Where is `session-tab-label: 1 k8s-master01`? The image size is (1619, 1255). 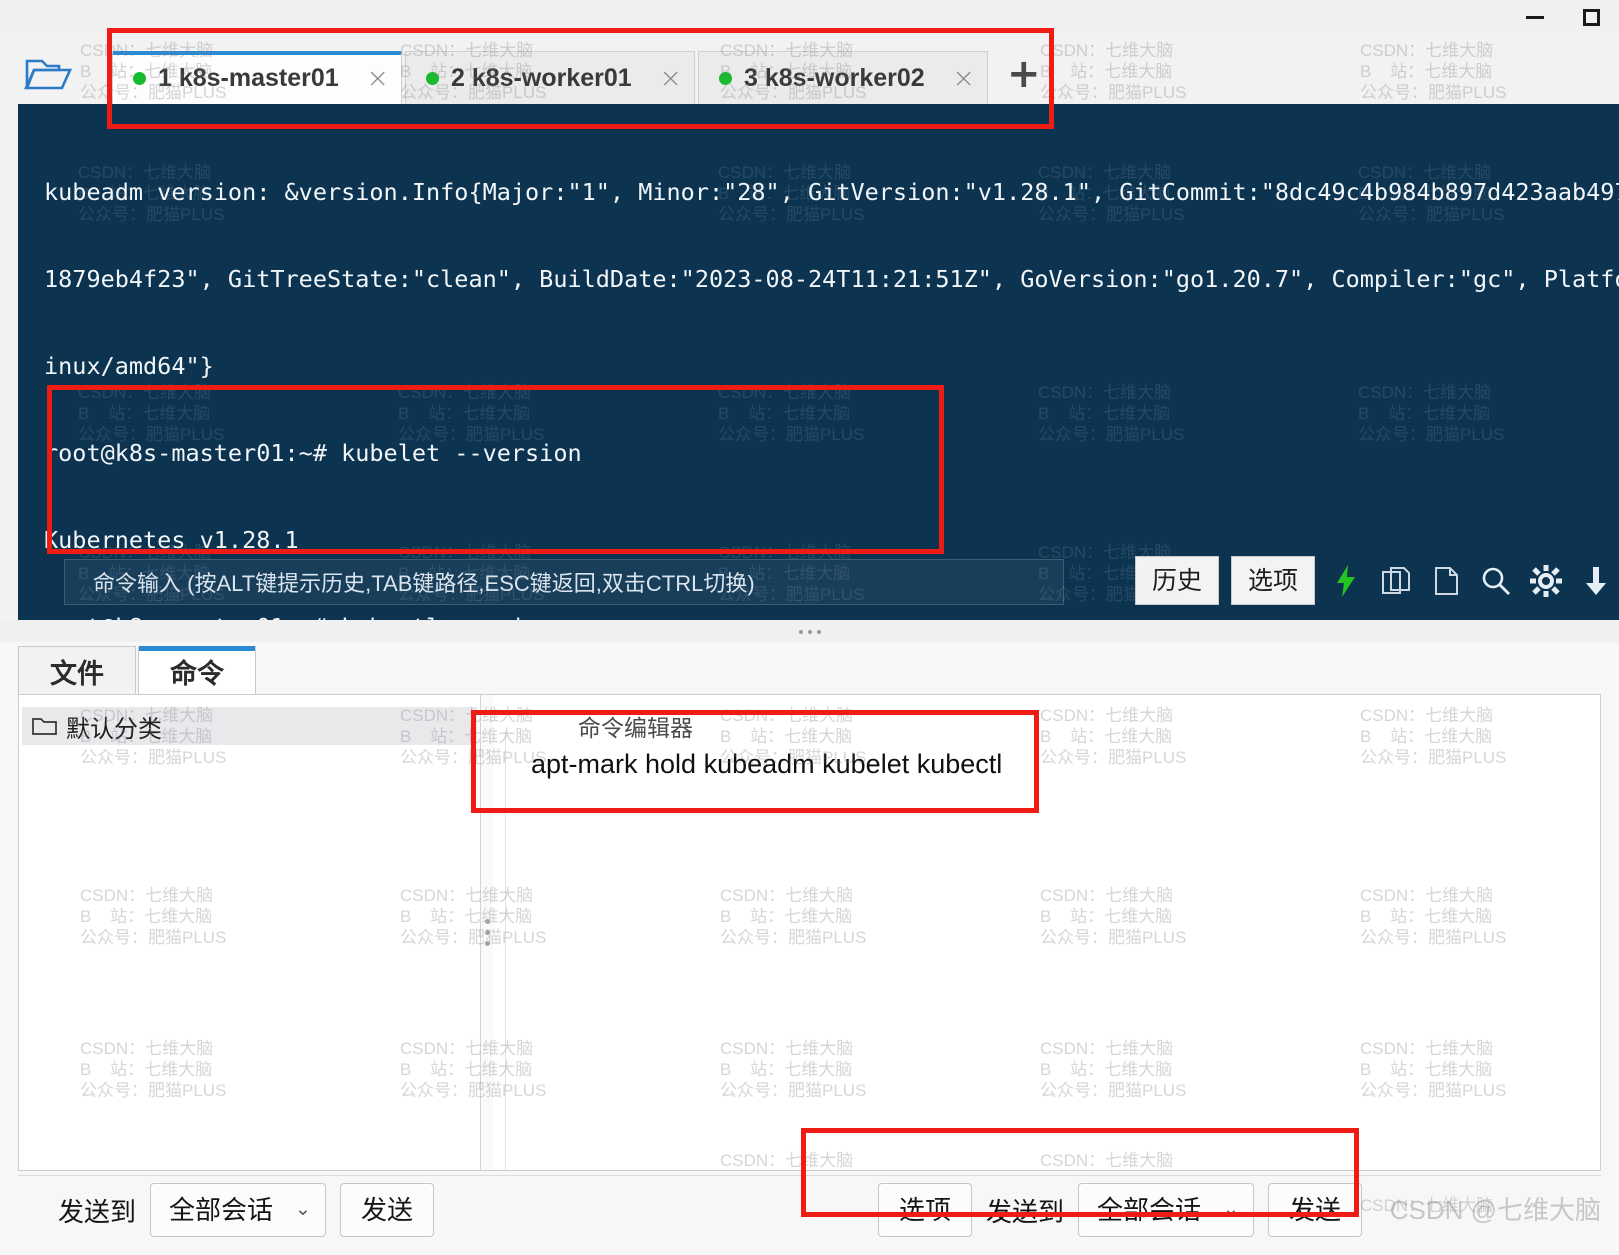
session-tab-label: 1 k8s-master01 is located at coordinates (248, 77).